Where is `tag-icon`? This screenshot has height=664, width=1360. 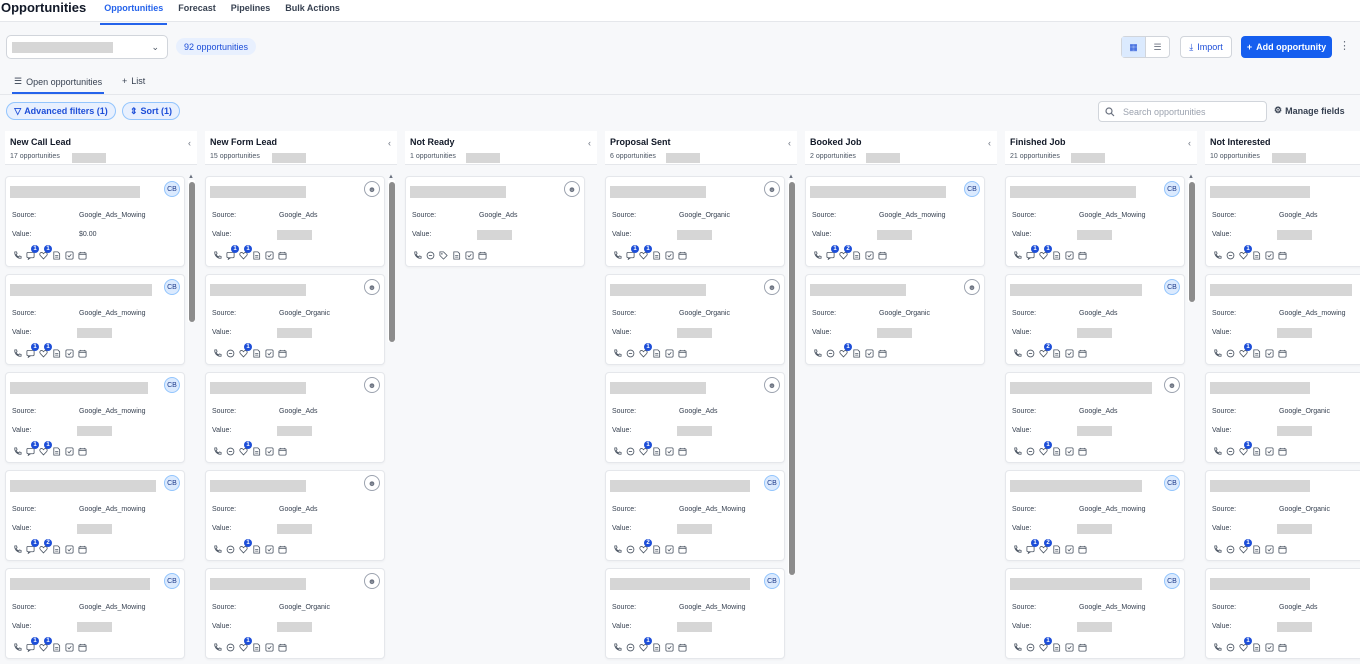
tag-icon is located at coordinates (443, 255).